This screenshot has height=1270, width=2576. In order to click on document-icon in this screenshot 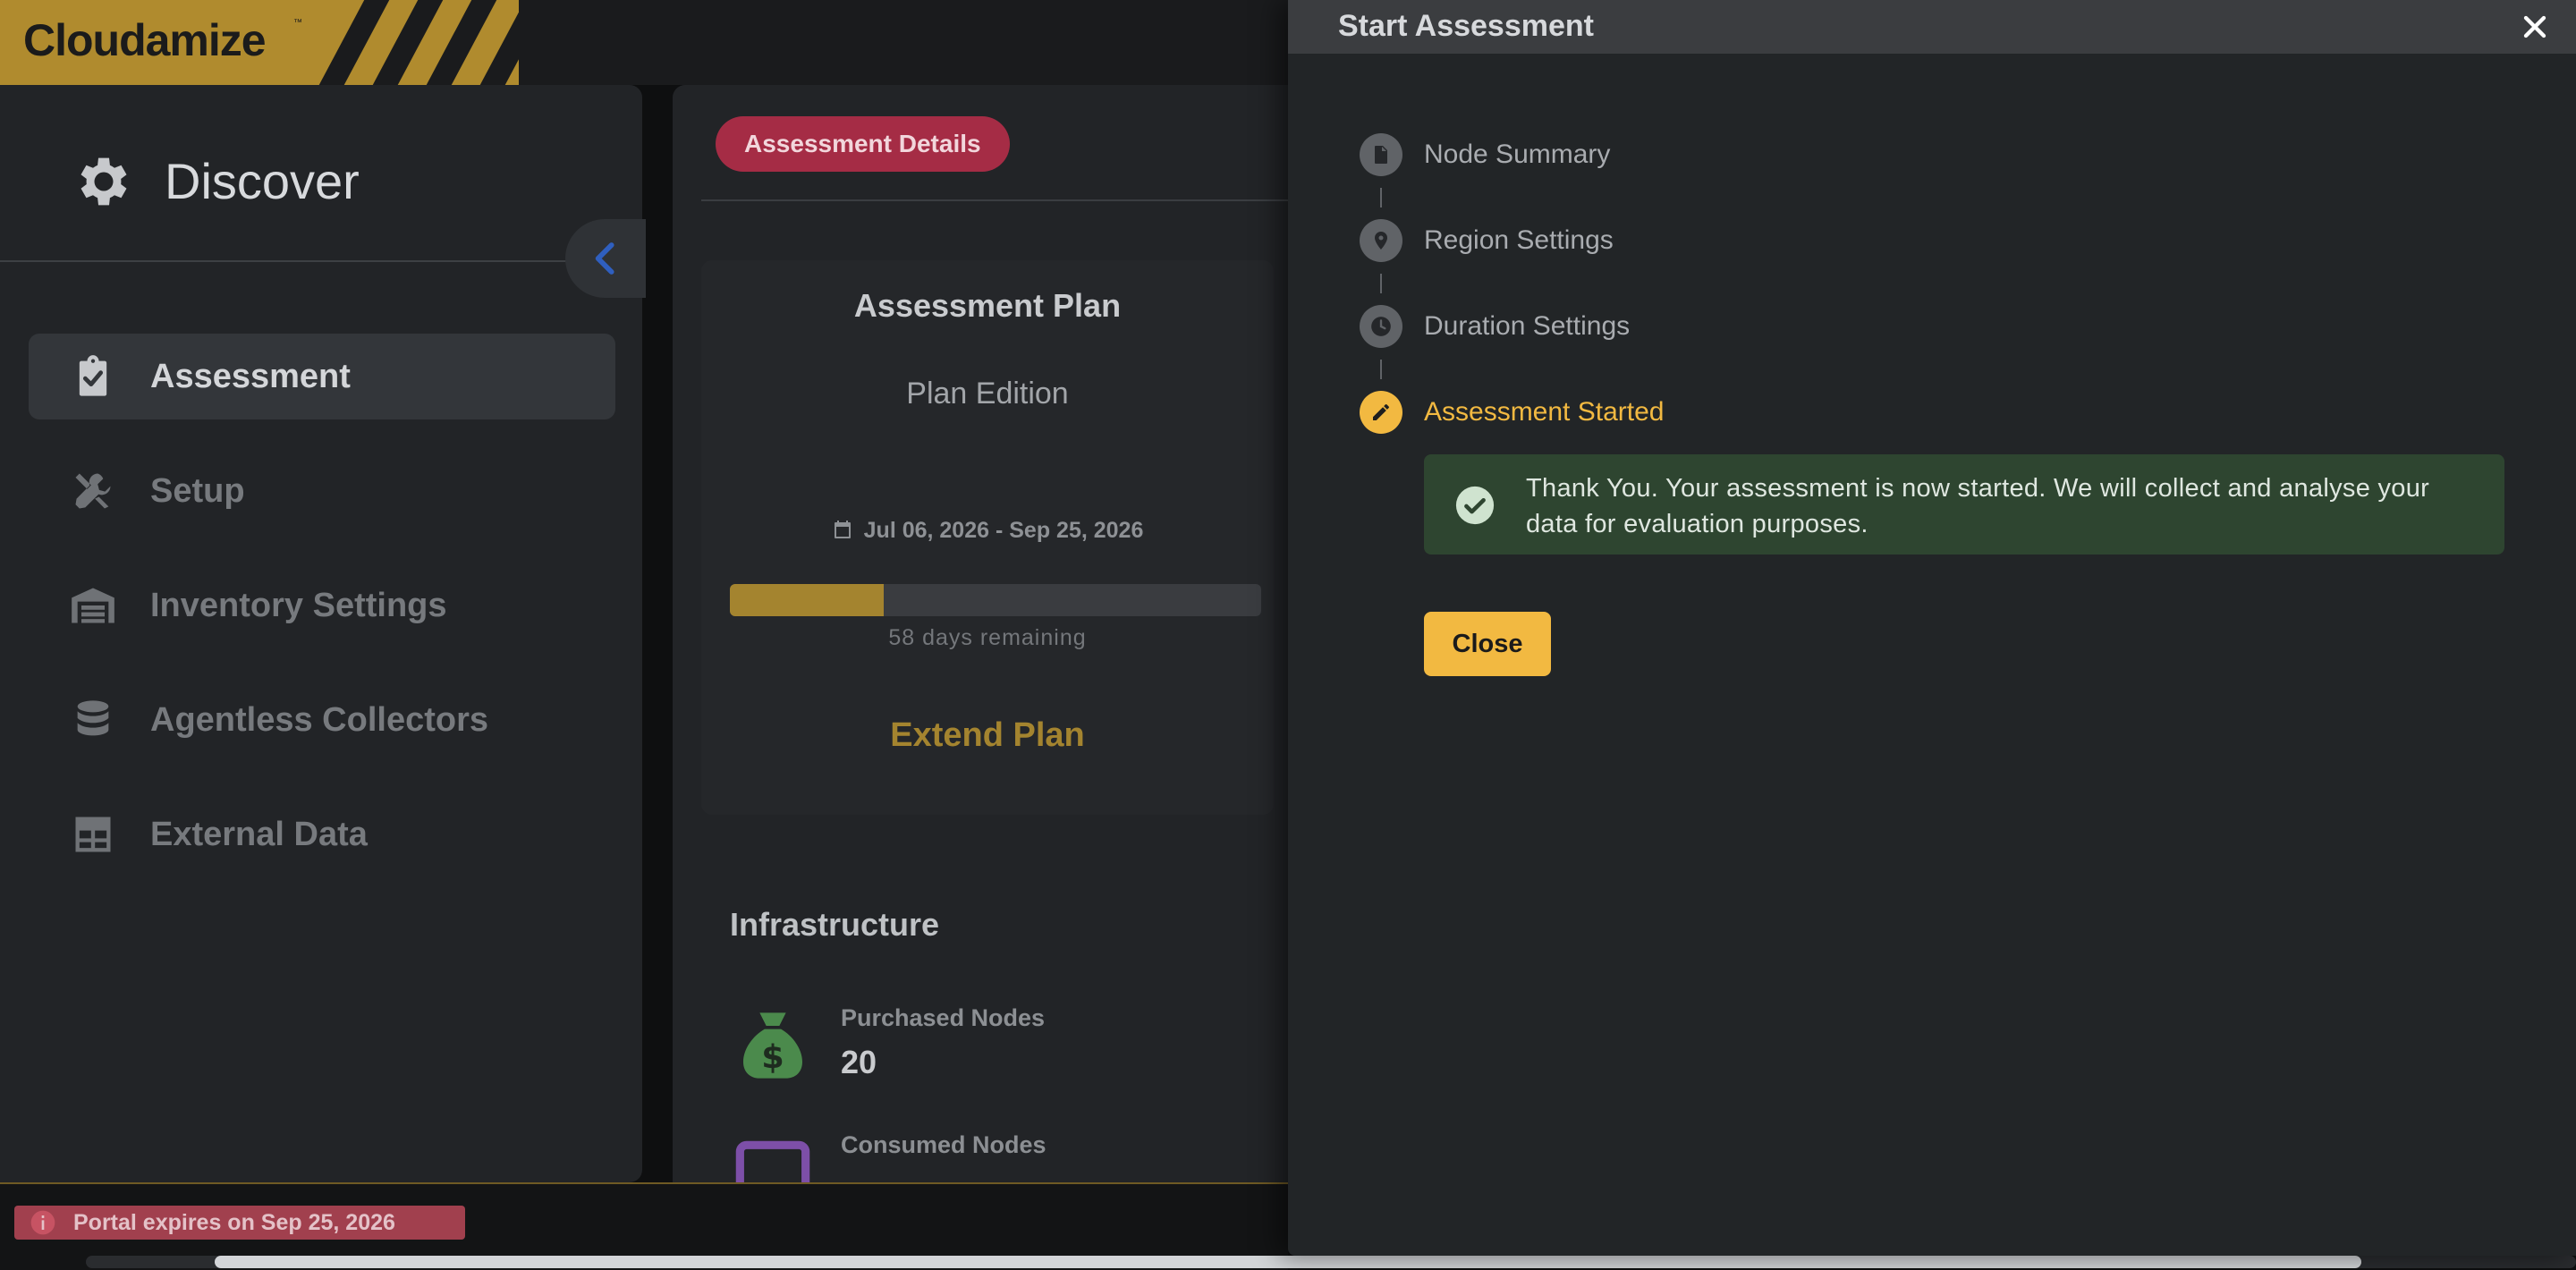, I will do `click(1381, 155)`.